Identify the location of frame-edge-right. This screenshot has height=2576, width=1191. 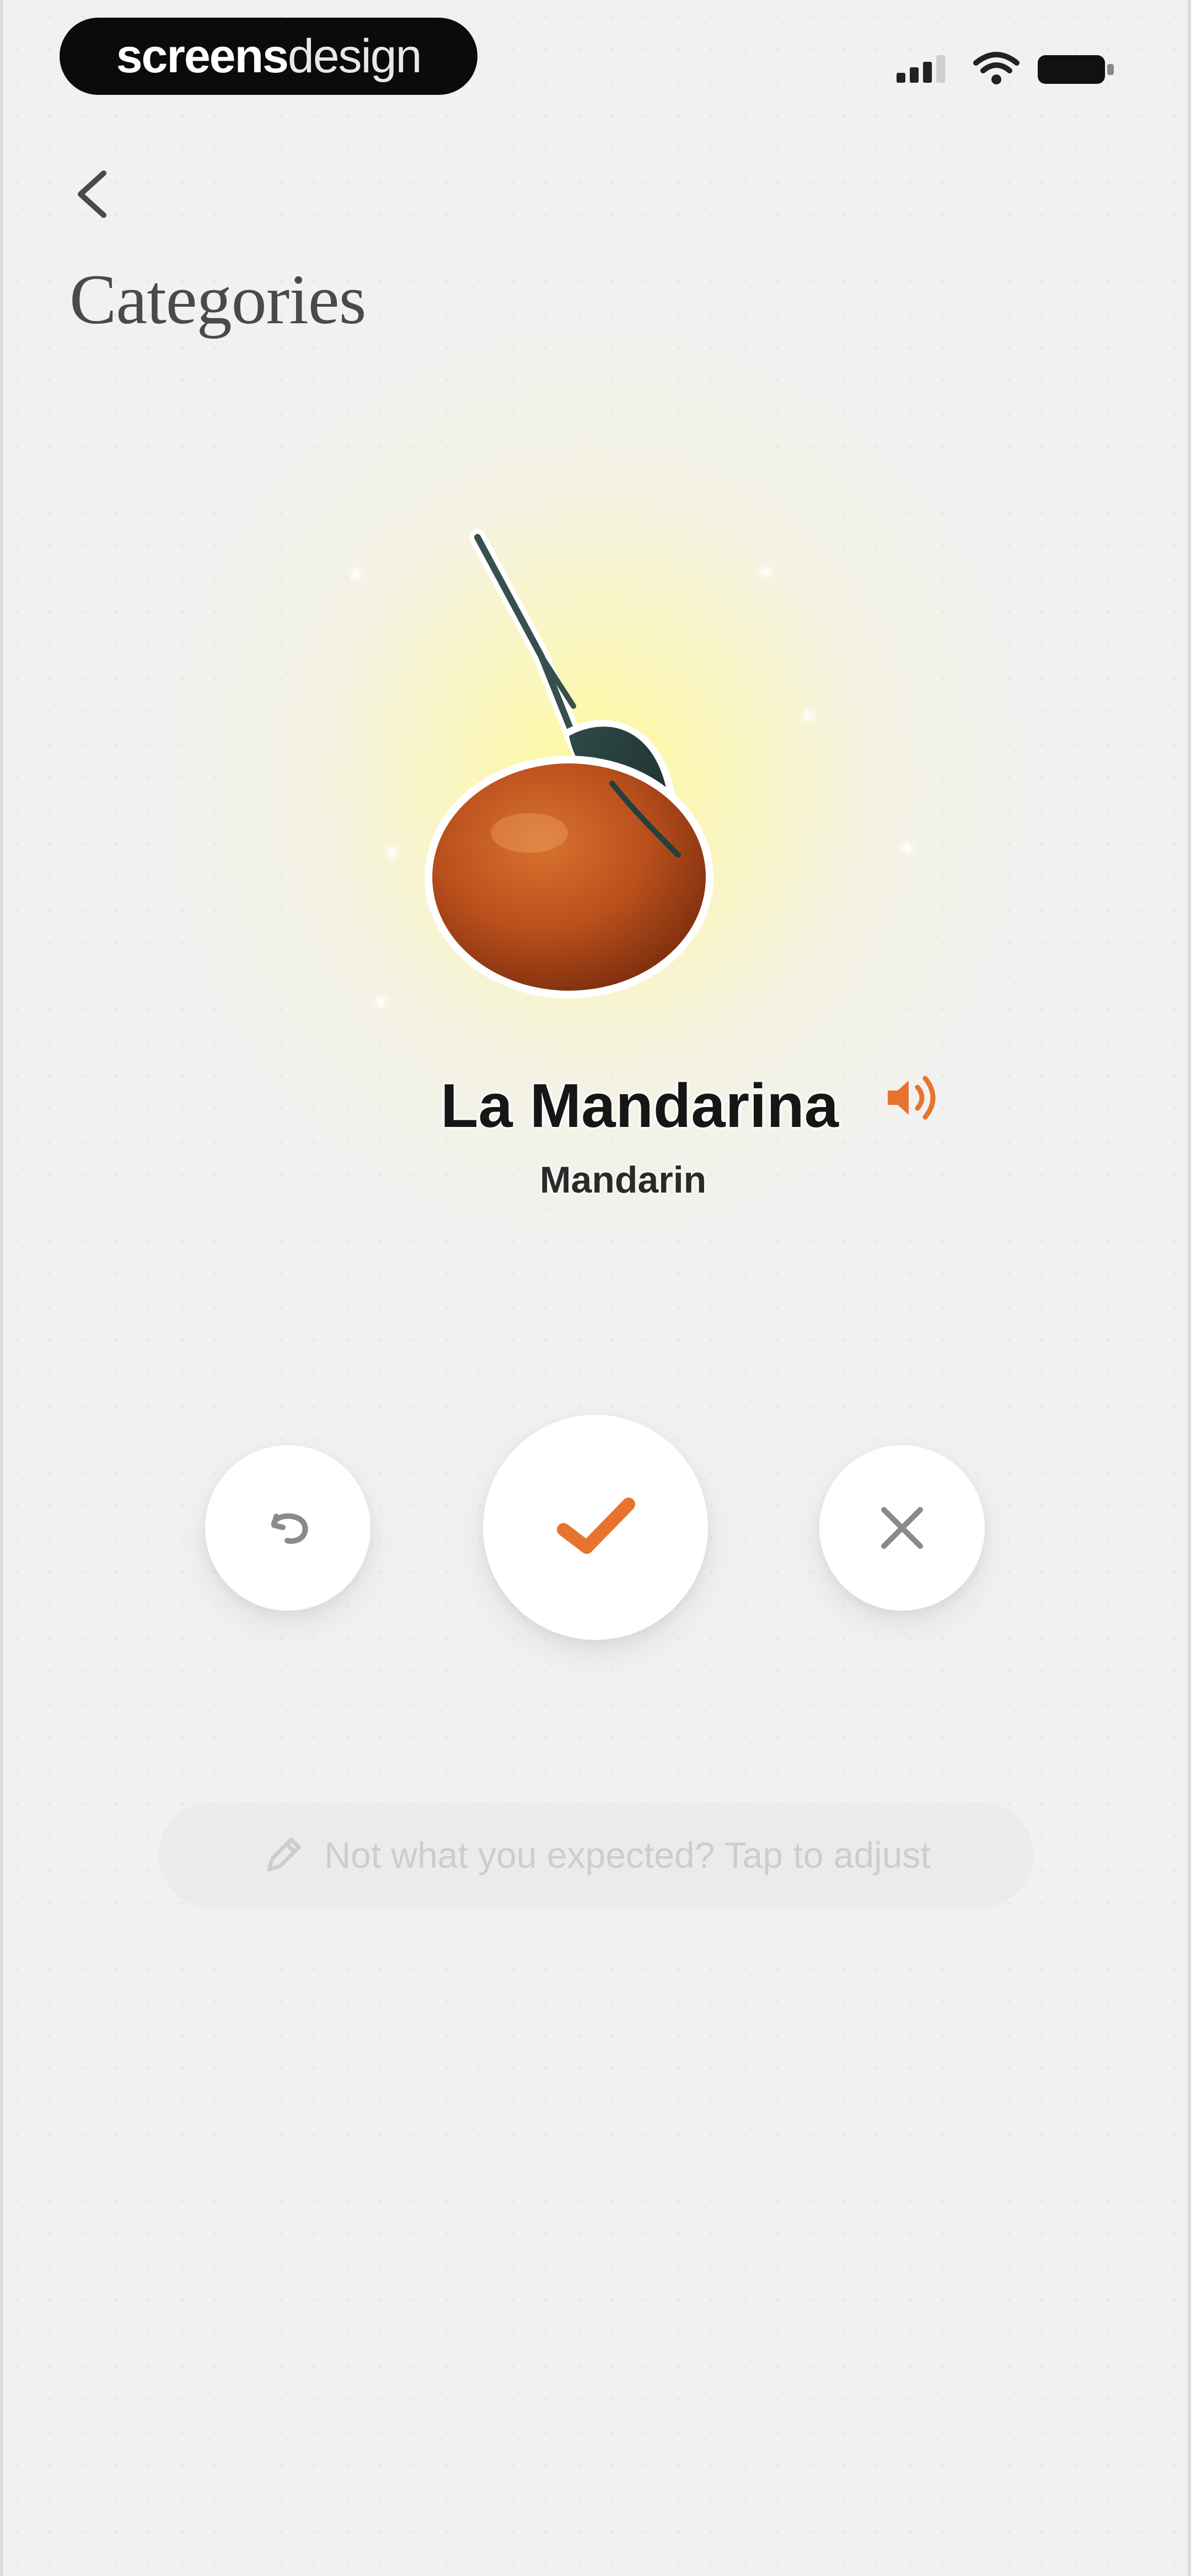
(1189, 1288).